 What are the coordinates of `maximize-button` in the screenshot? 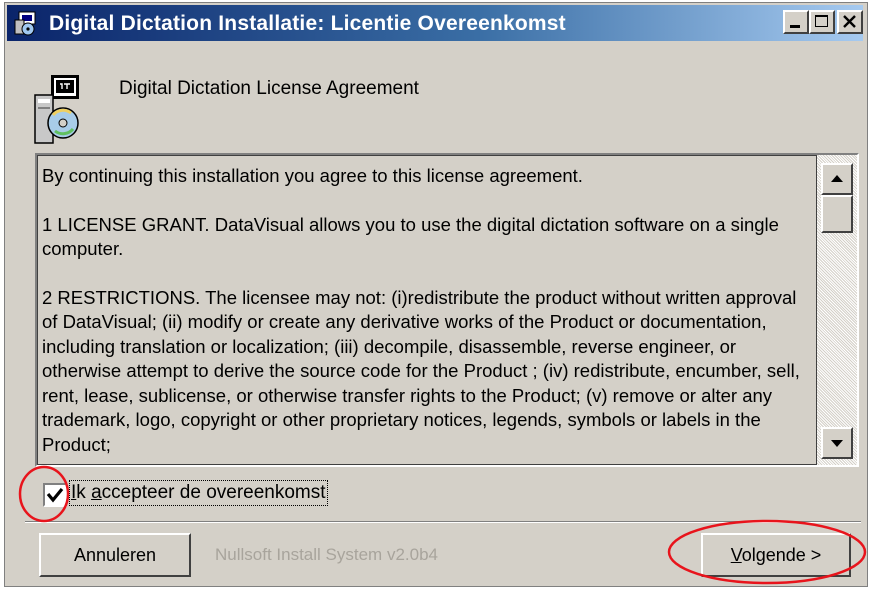 It's located at (822, 22).